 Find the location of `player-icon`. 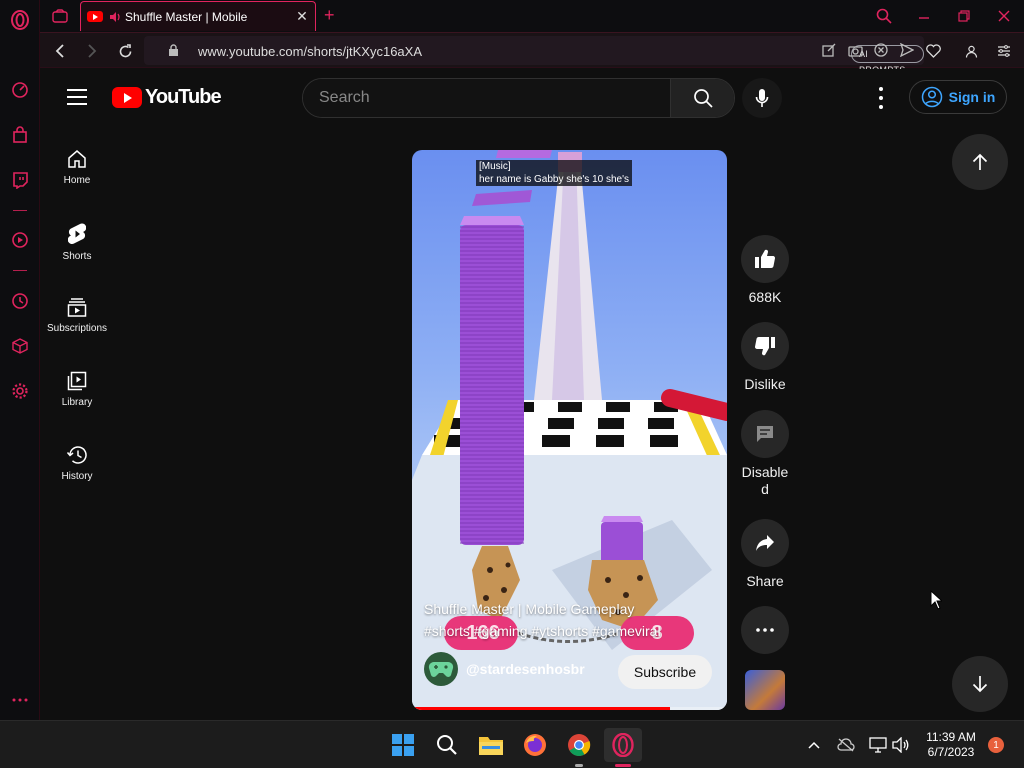

player-icon is located at coordinates (20, 240).